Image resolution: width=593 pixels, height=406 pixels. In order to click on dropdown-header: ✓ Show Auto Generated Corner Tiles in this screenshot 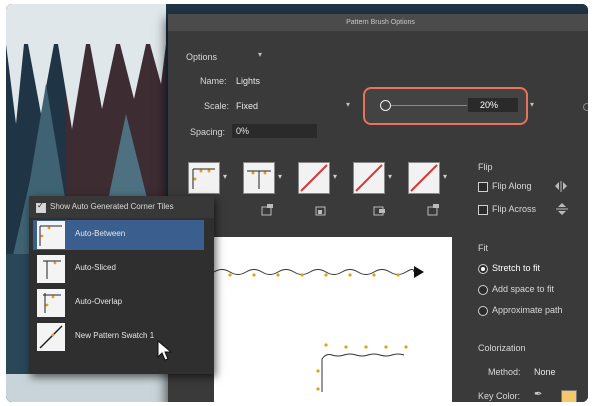, I will do `click(121, 207)`.